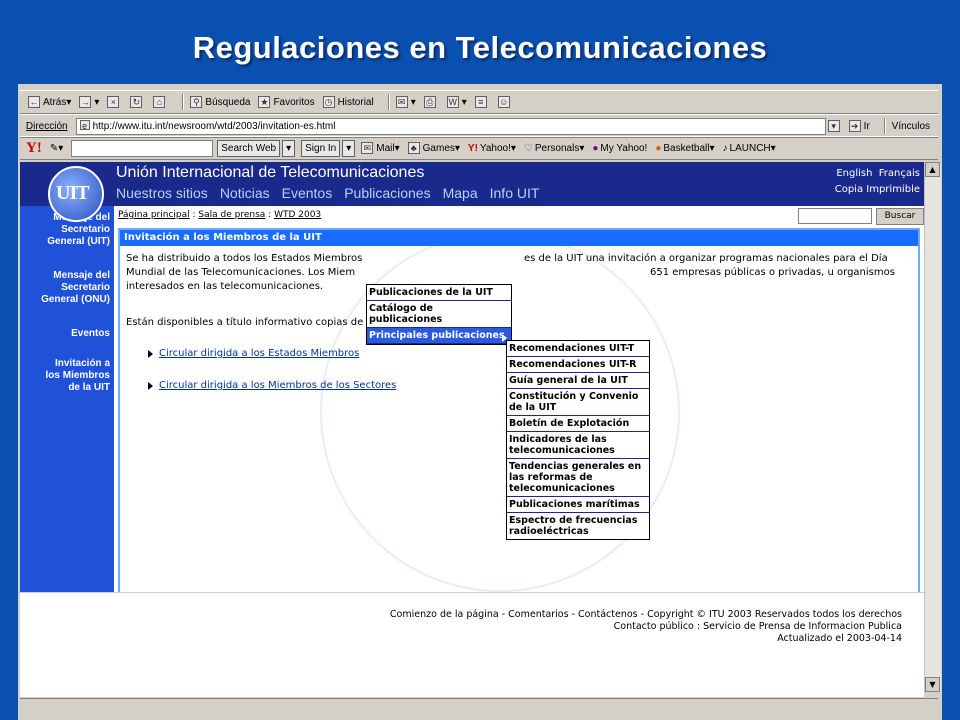 The width and height of the screenshot is (960, 720). What do you see at coordinates (578, 526) in the screenshot?
I see `submenu-espectro: Espectro de frecuencias radioeléctricas` at bounding box center [578, 526].